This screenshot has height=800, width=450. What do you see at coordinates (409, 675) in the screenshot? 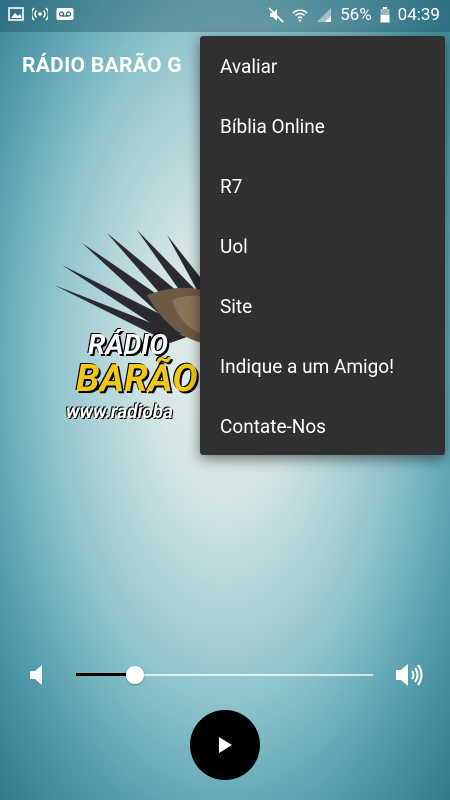
I see `volume-high-icon` at bounding box center [409, 675].